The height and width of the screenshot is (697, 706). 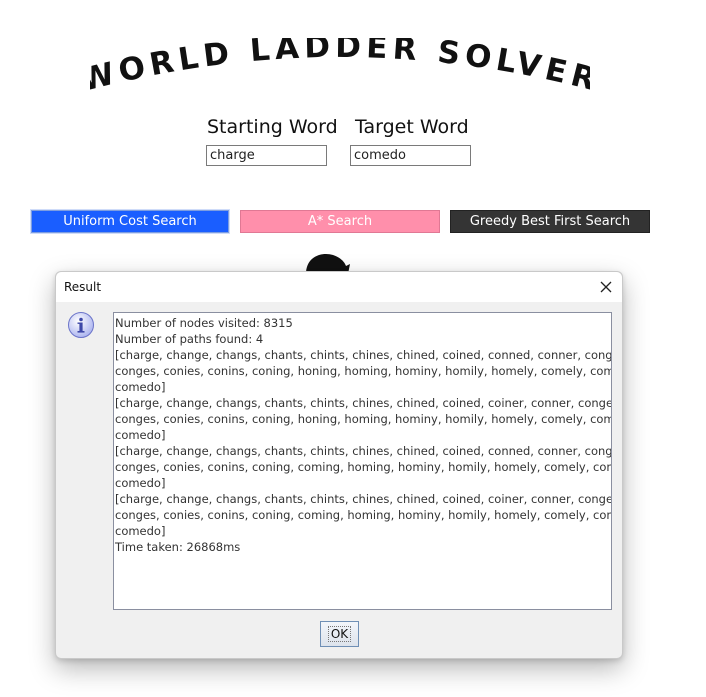 I want to click on app-title-text: WORLD LADDER SOLVER, so click(x=337, y=64).